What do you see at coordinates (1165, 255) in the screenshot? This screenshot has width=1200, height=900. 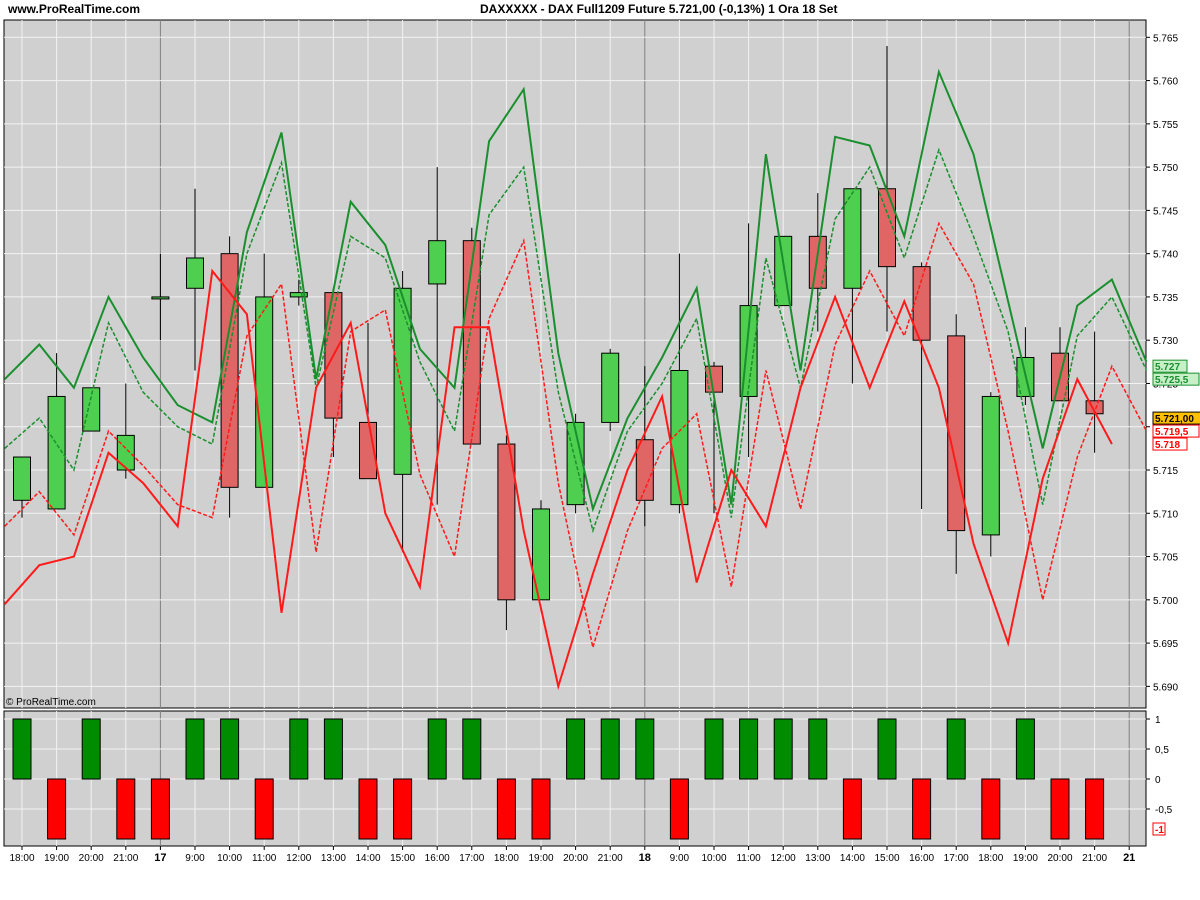 I see `y-tick-label: 5.740` at bounding box center [1165, 255].